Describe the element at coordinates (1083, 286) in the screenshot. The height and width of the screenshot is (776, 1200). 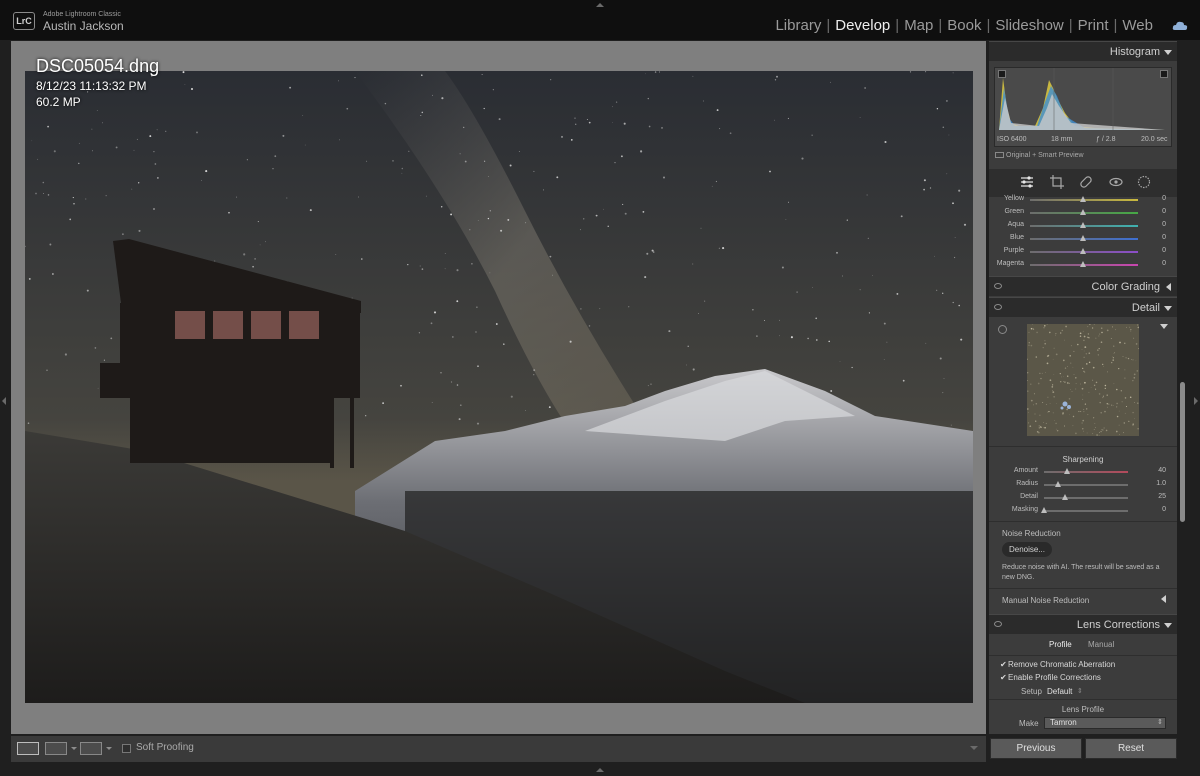
I see `color-grading-header: Color Grading` at that location.